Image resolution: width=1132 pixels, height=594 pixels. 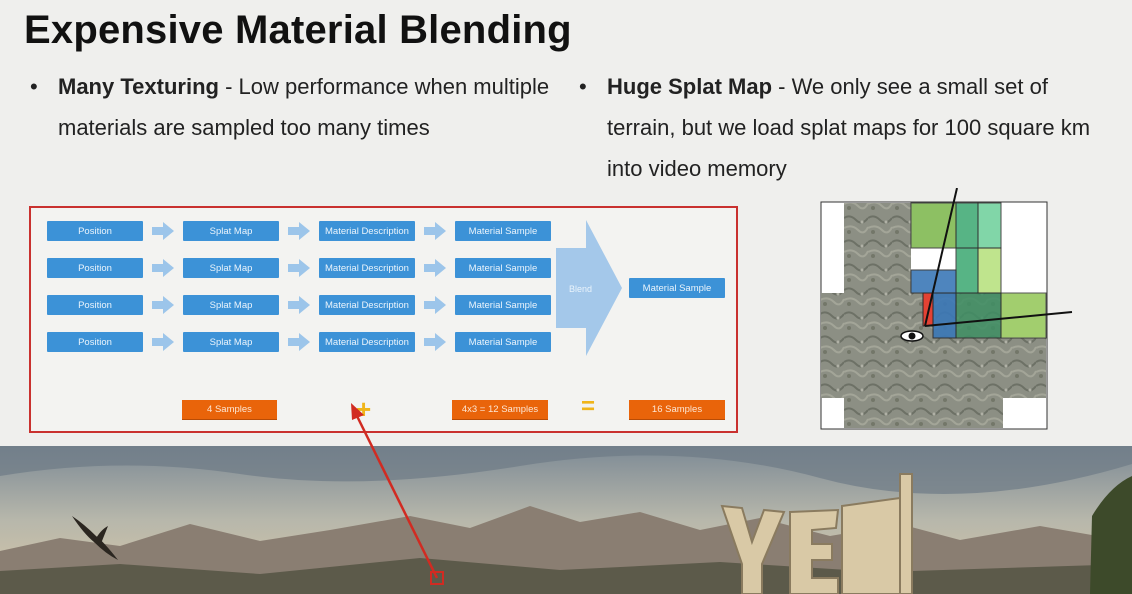 I want to click on bullet-heading: Huge Splat Map, so click(x=690, y=86).